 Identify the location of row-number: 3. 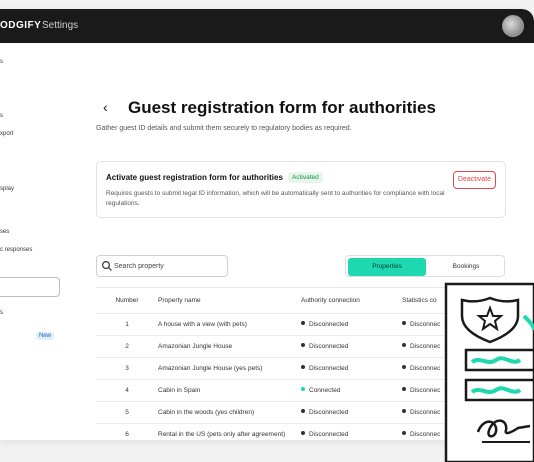
(127, 368).